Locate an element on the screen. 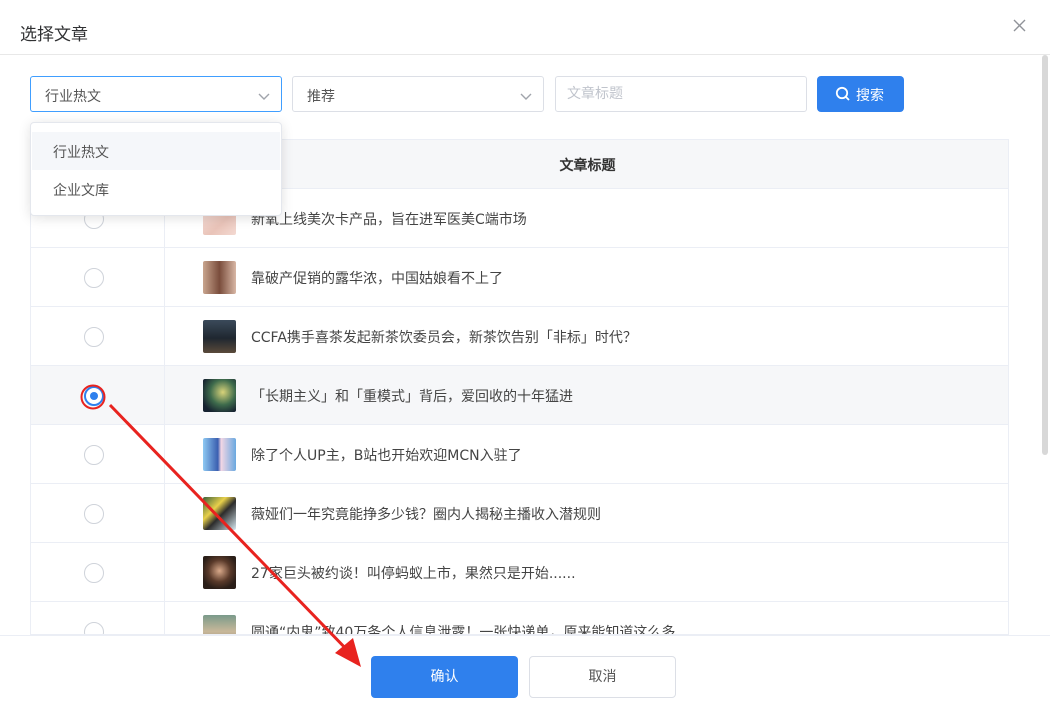  article-title: 除了个人UP主，B站也开始欢迎MCN入驻了 is located at coordinates (386, 456).